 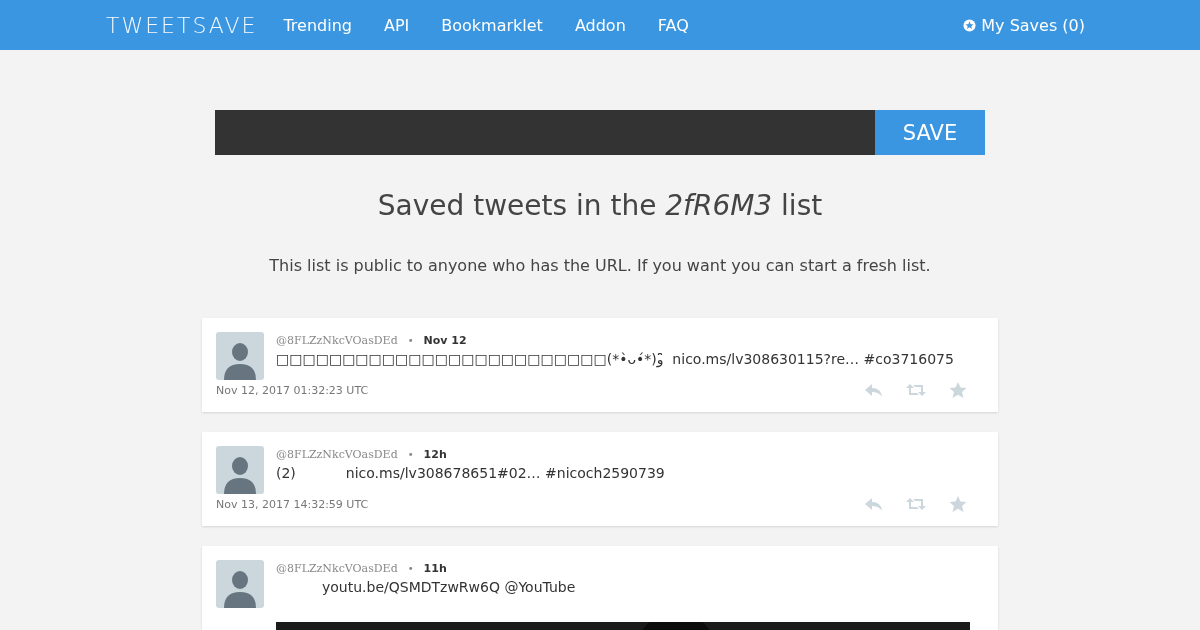 What do you see at coordinates (930, 132) in the screenshot?
I see `save-button: SAVE` at bounding box center [930, 132].